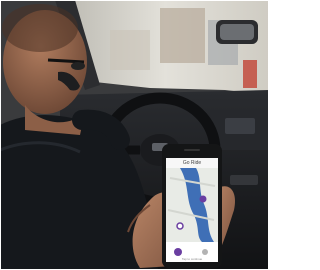  Describe the element at coordinates (182, 35) in the screenshot. I see `street-building` at that location.